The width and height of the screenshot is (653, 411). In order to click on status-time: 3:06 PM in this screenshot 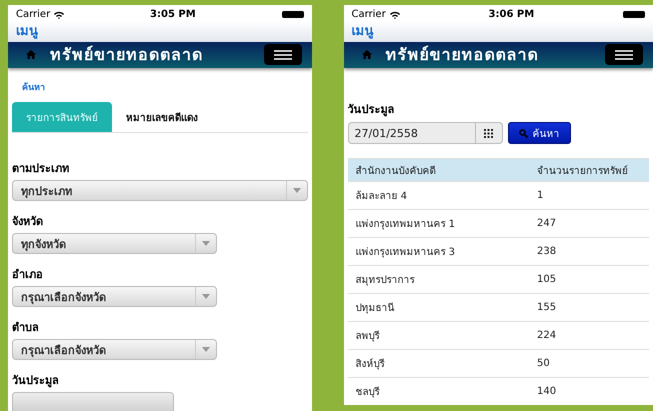, I will do `click(511, 14)`.